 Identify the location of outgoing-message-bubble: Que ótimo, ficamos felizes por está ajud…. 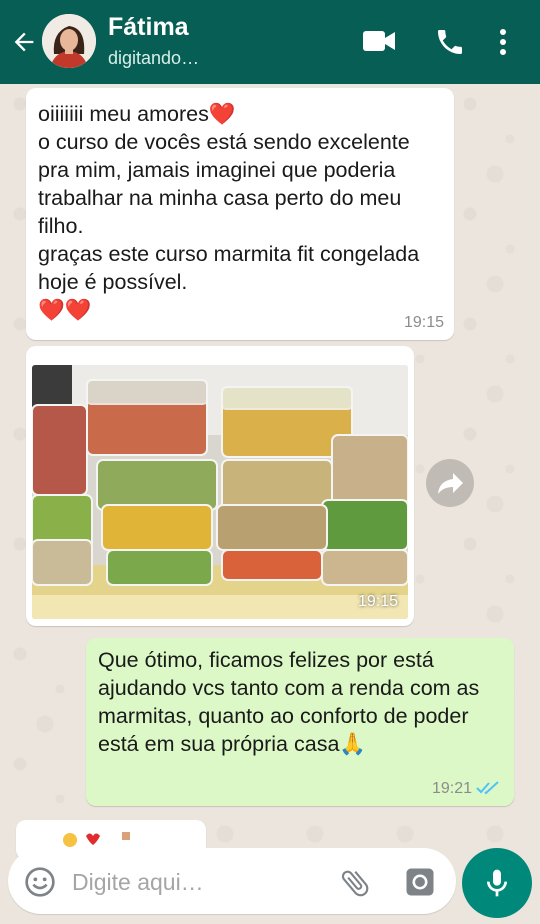
(300, 722).